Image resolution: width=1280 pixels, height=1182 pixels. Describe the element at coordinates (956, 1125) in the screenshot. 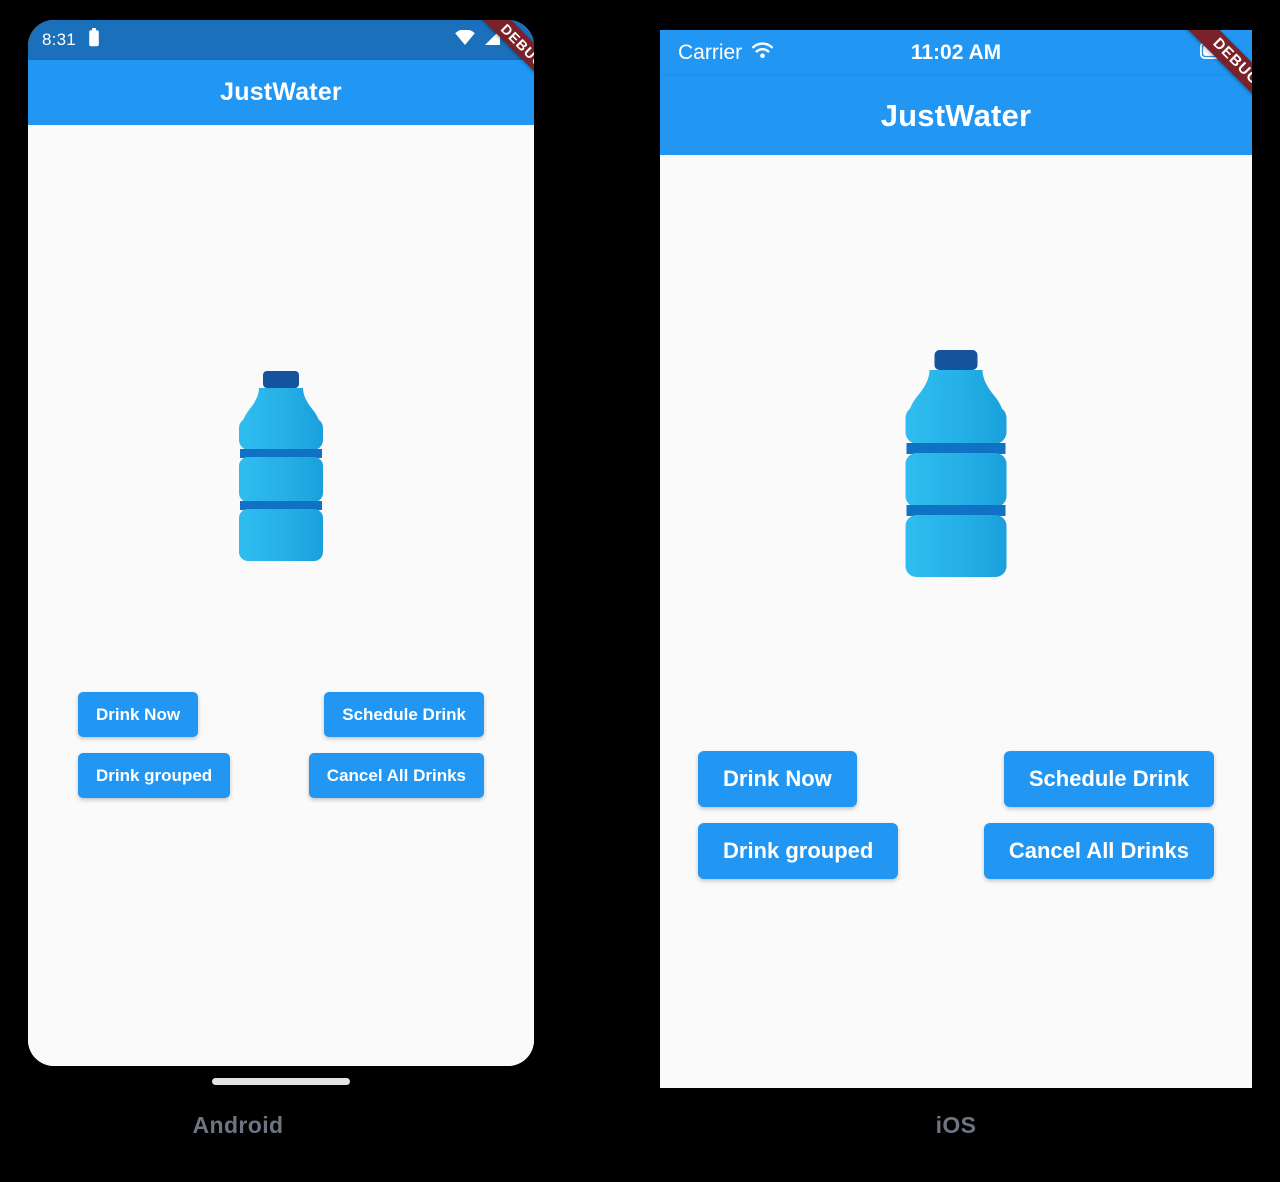

I see `ios-platform-caption: iOS` at that location.